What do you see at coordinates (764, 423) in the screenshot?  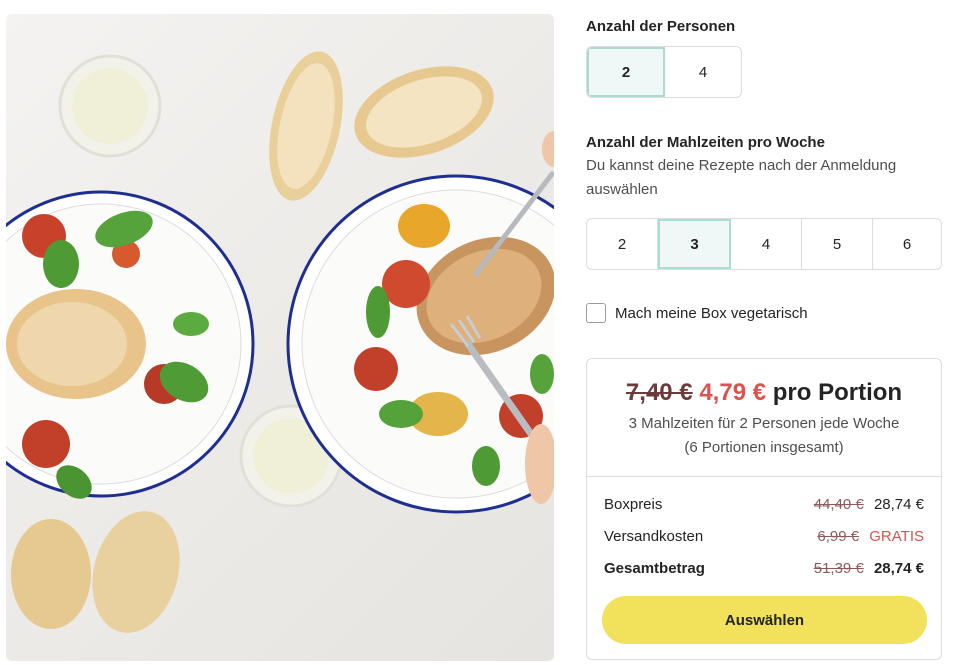 I see `portion-summary-line1: 3 Mahlzeiten für 2 Personen jede Woche` at bounding box center [764, 423].